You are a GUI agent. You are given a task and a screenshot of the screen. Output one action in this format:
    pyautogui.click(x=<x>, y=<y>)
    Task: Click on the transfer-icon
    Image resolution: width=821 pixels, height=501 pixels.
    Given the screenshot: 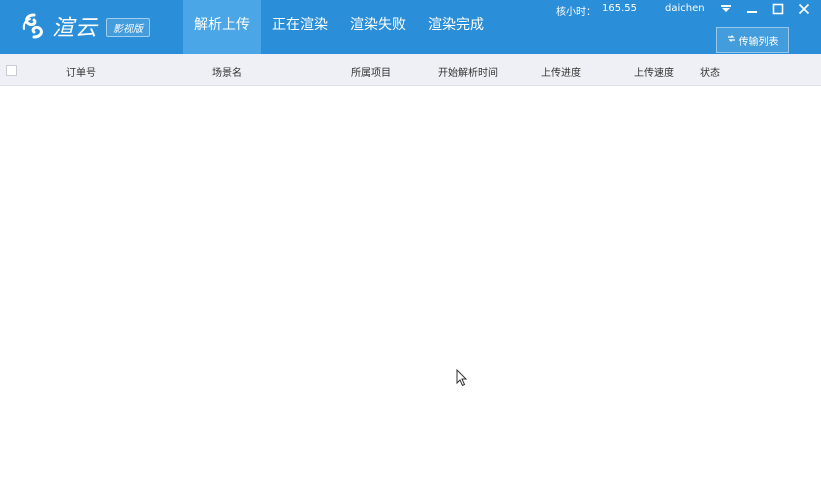 What is the action you would take?
    pyautogui.click(x=731, y=40)
    